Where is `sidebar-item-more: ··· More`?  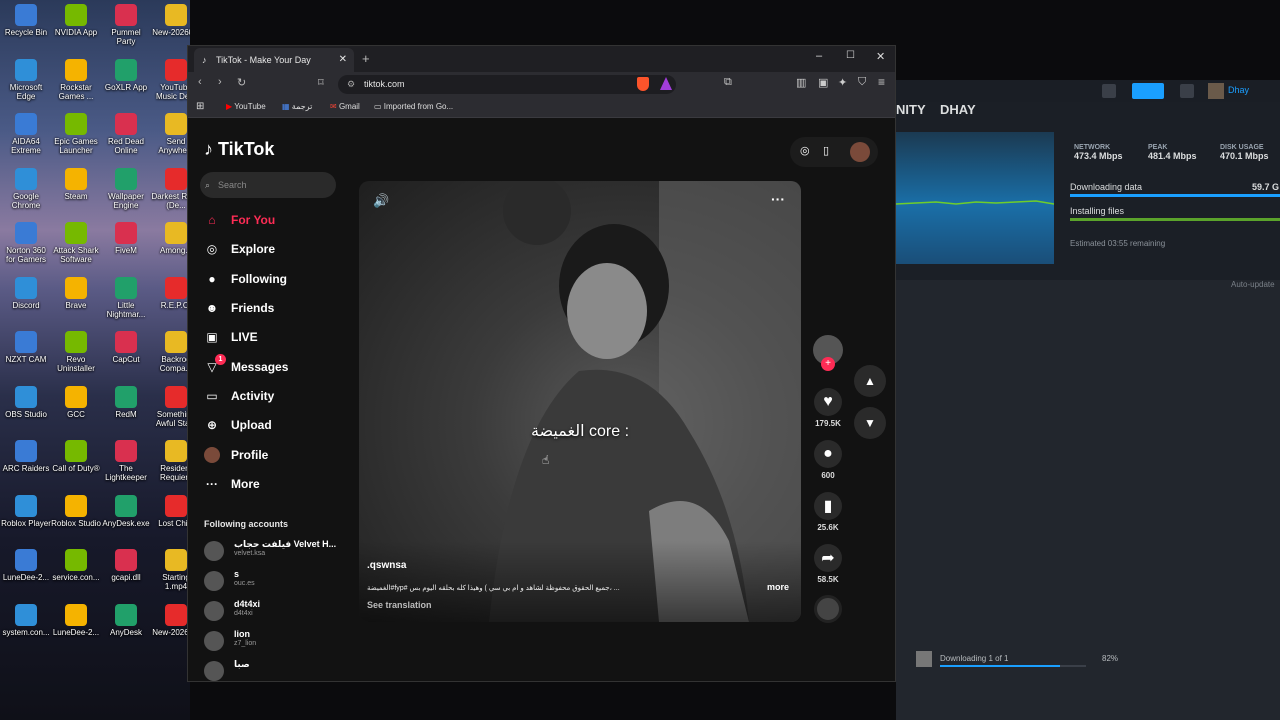 sidebar-item-more: ··· More is located at coordinates (279, 484).